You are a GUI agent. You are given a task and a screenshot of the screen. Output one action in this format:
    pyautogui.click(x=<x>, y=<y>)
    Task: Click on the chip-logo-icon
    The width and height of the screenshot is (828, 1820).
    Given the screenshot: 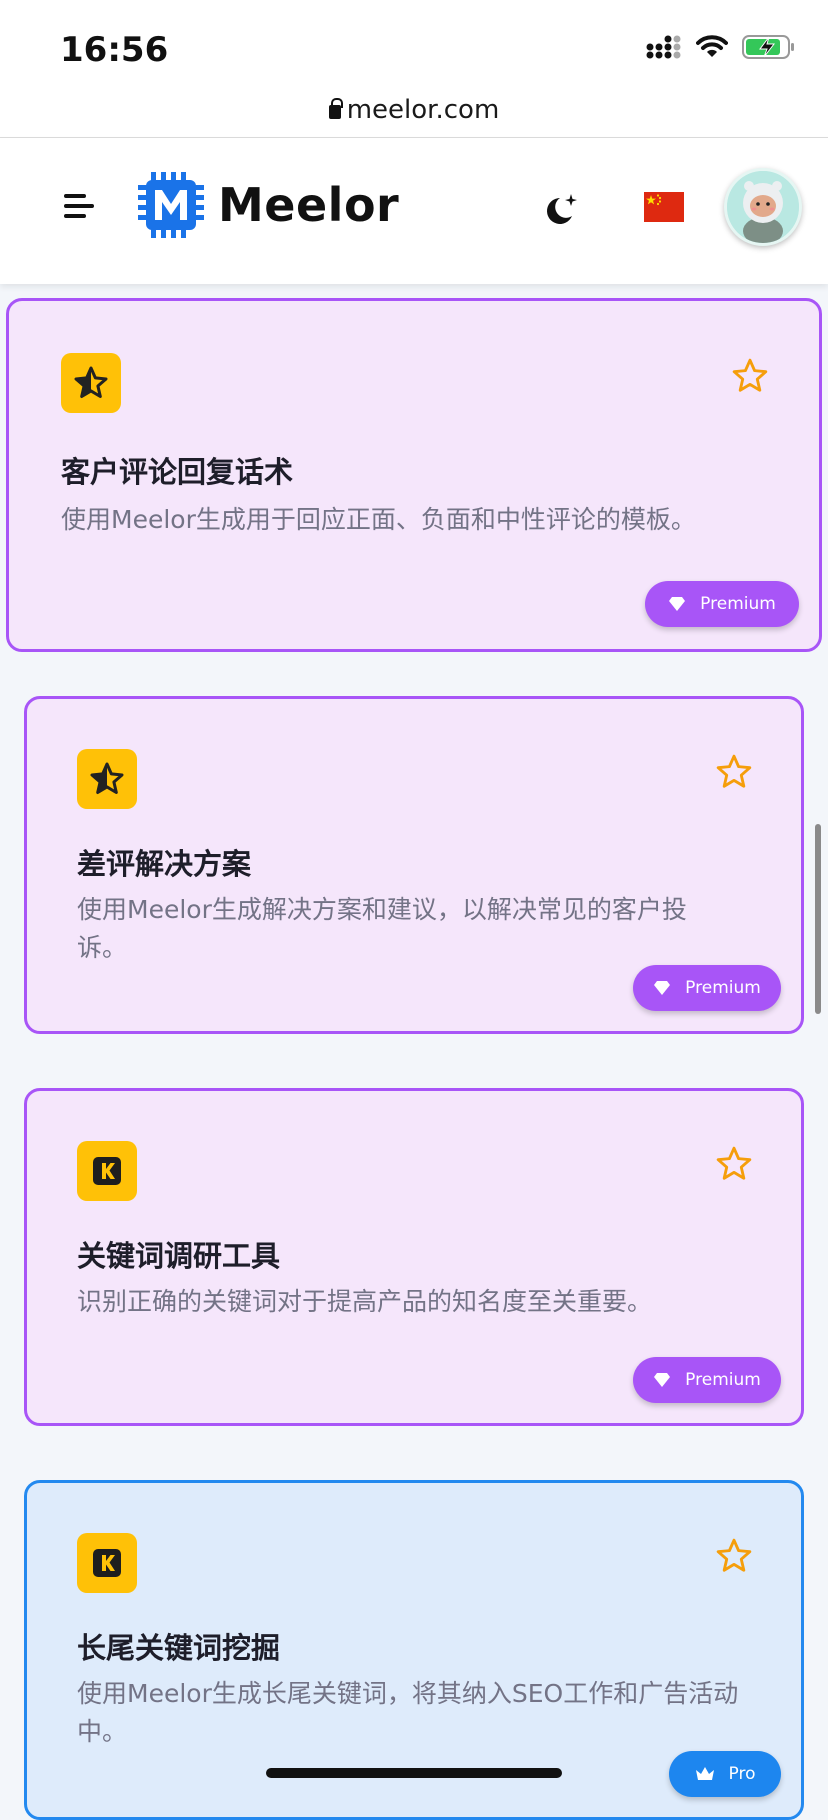 What is the action you would take?
    pyautogui.click(x=171, y=205)
    